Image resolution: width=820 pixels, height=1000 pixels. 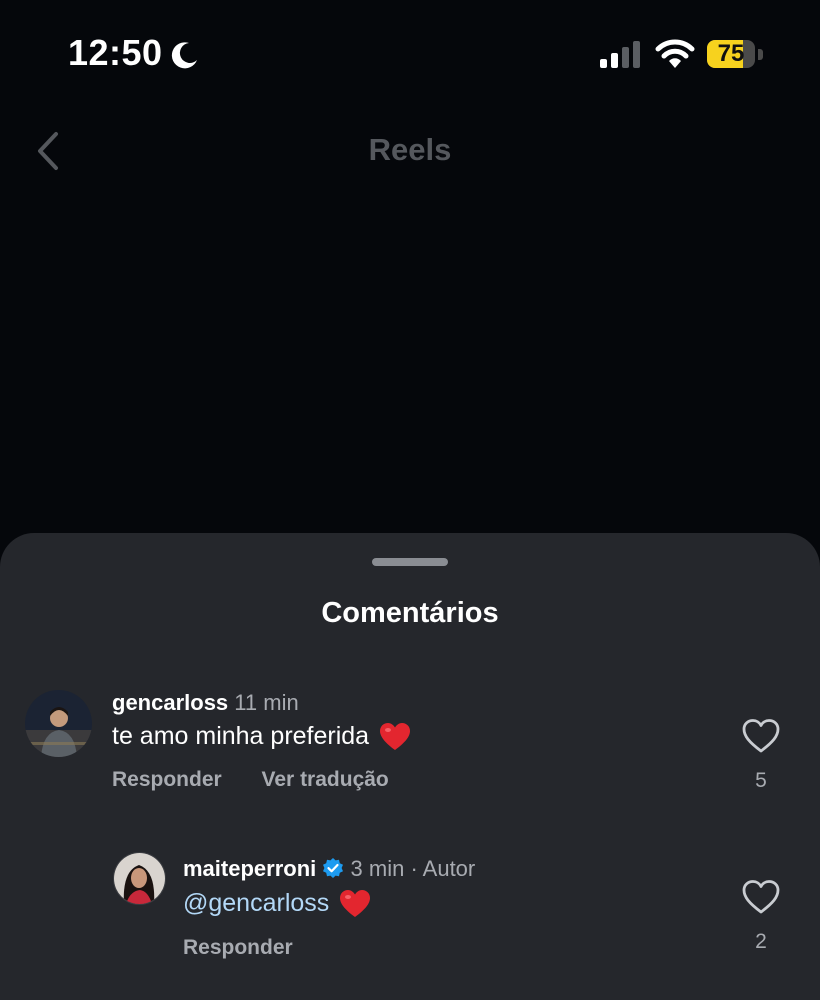 I want to click on cellular-signal-icon, so click(x=620, y=54).